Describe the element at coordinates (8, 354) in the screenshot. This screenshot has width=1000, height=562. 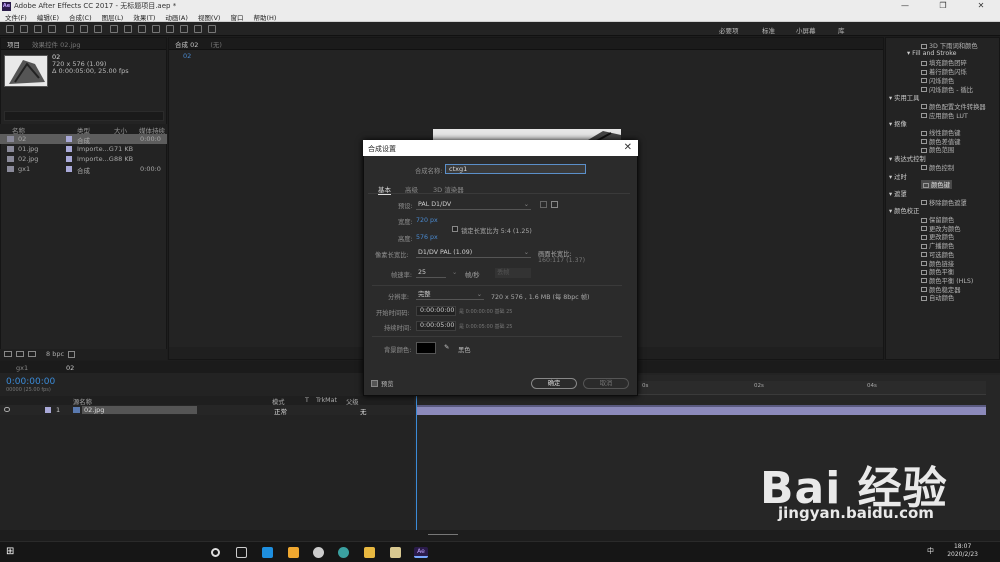
I see `interpret-footage-icon` at that location.